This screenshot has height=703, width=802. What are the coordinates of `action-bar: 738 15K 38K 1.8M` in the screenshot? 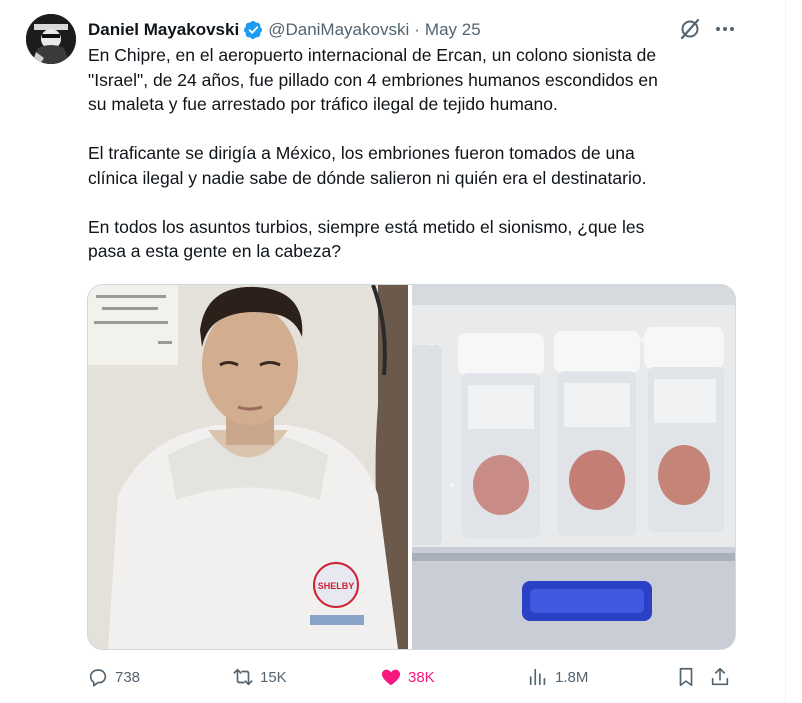 It's located at (412, 677).